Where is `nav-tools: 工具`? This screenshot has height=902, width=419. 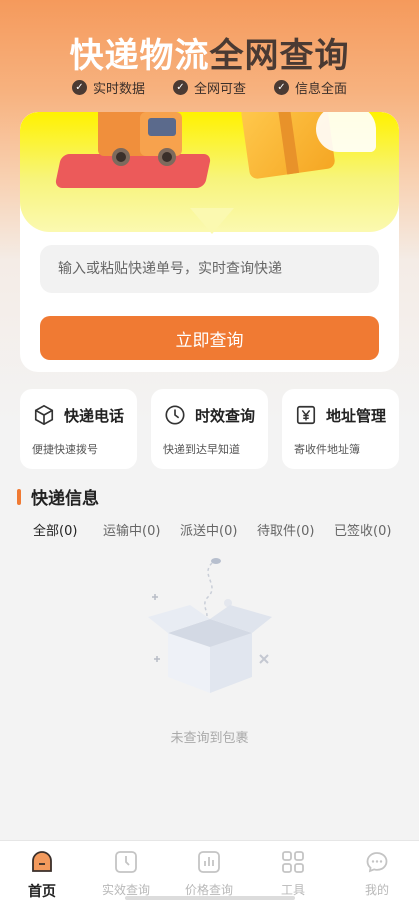 nav-tools: 工具 is located at coordinates (293, 873).